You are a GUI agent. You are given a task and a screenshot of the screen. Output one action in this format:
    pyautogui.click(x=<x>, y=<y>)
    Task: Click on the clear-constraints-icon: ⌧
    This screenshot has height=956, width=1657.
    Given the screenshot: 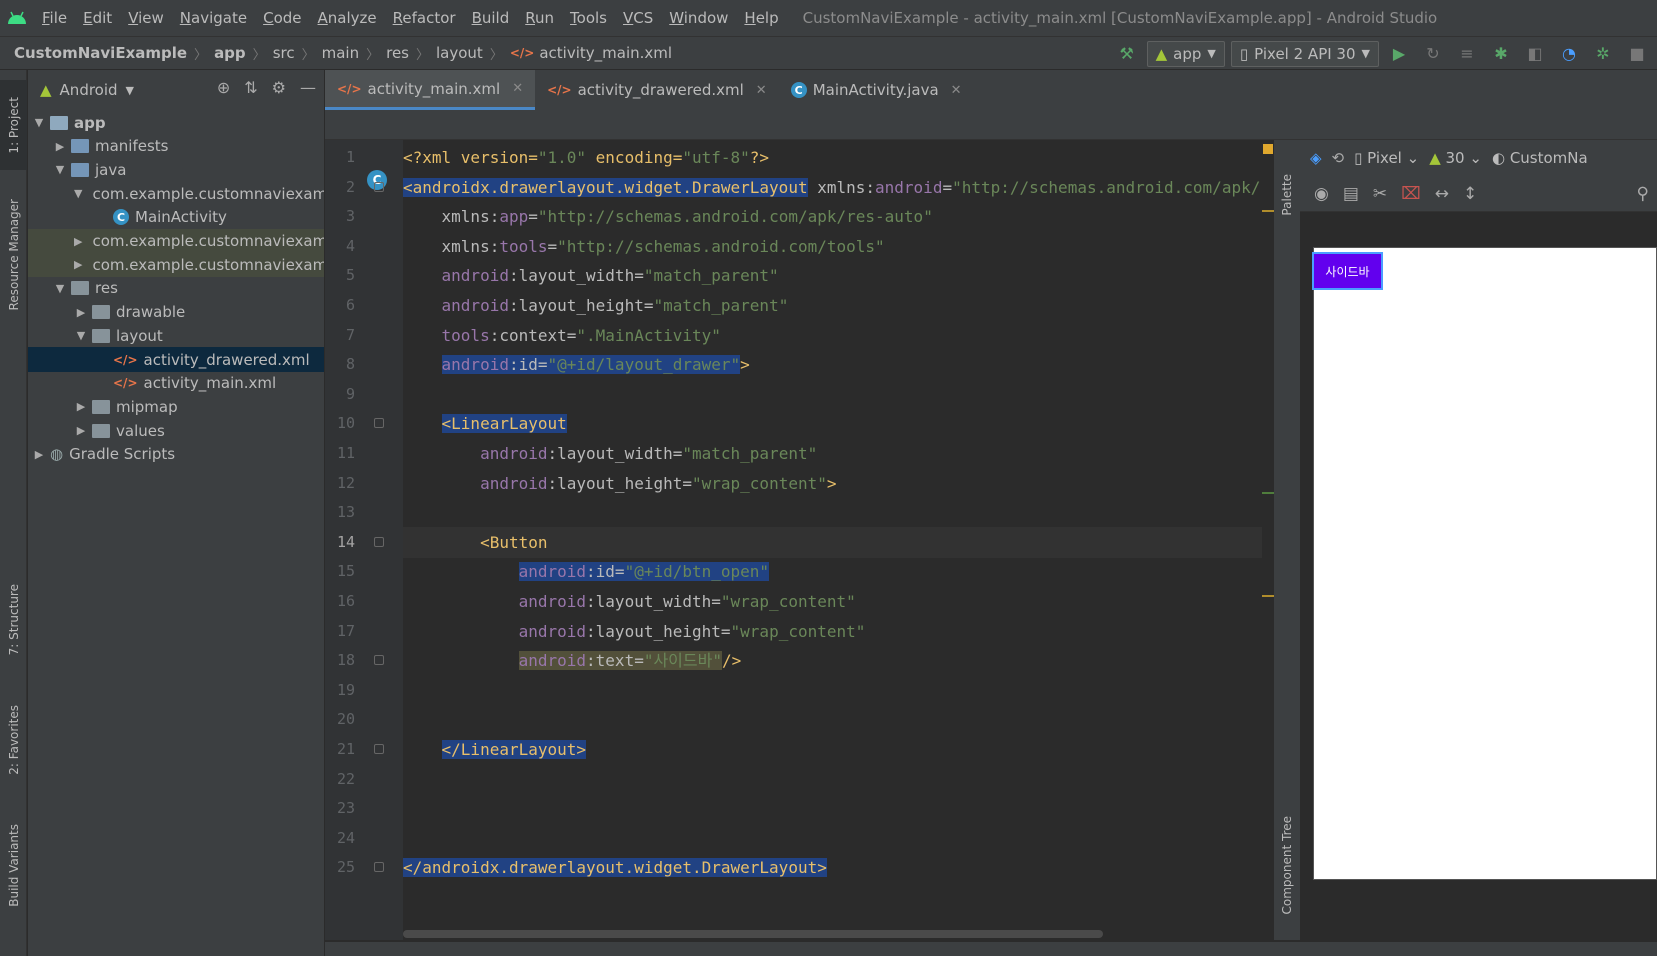 What is the action you would take?
    pyautogui.click(x=1411, y=194)
    